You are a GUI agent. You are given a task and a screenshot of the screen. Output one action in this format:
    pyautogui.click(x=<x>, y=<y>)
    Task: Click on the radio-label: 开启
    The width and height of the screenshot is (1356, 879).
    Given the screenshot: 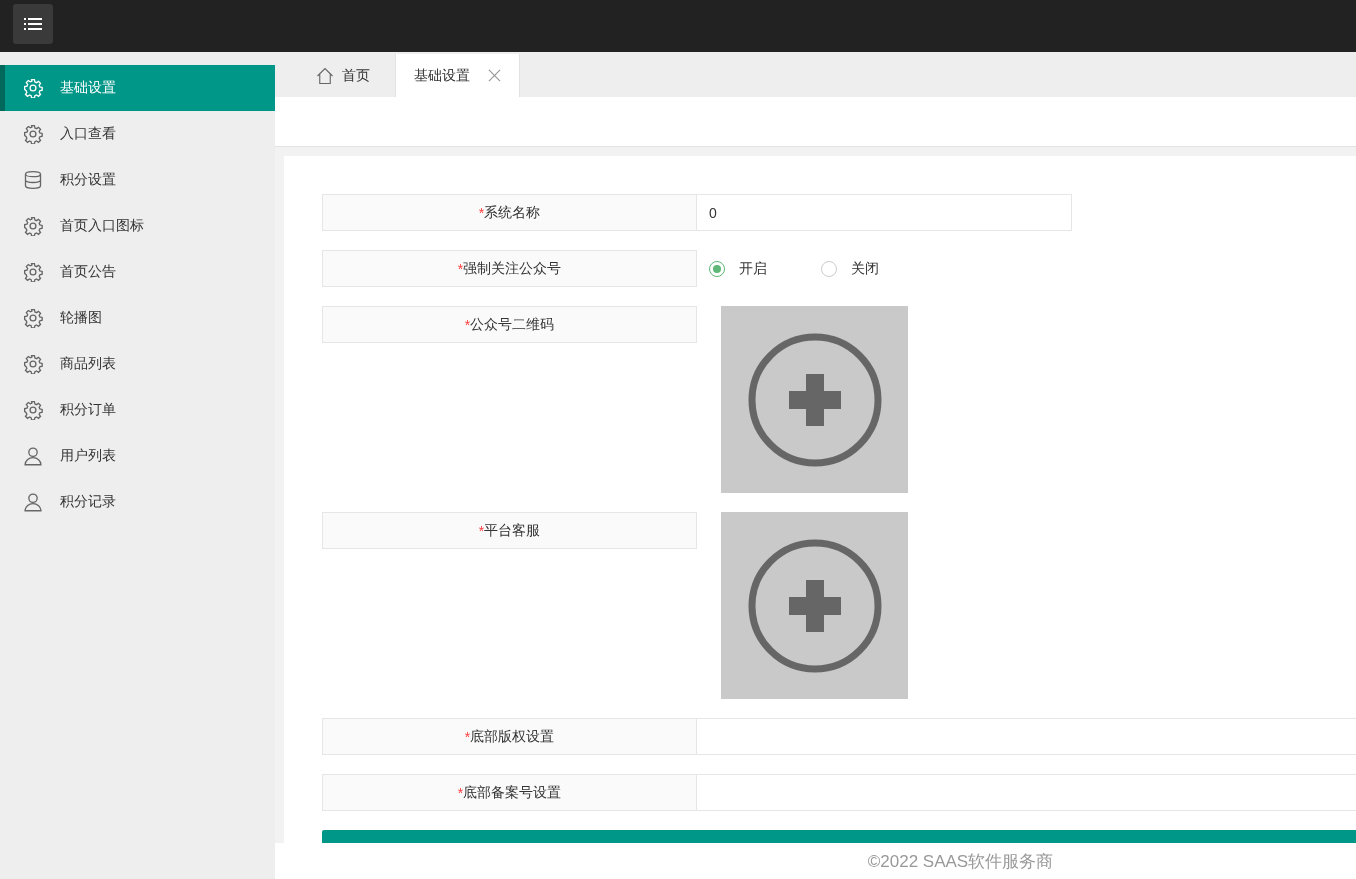 What is the action you would take?
    pyautogui.click(x=753, y=268)
    